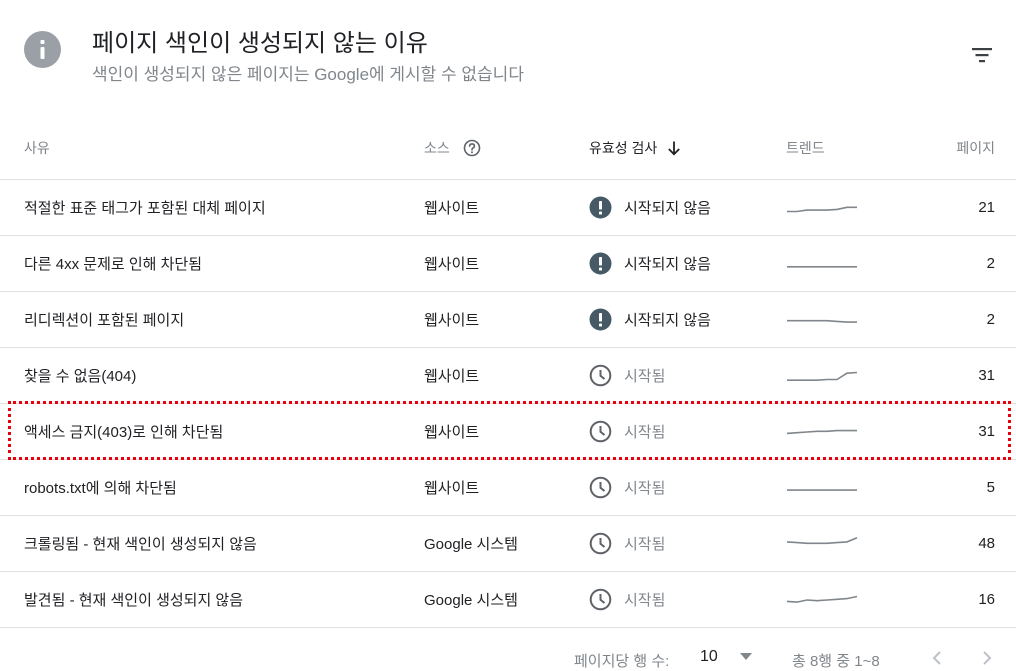 The image size is (1016, 671). What do you see at coordinates (508, 320) in the screenshot?
I see `table-row: 리디렉션이 포함된 페이지 웹사이트 시작되지 않음 2` at bounding box center [508, 320].